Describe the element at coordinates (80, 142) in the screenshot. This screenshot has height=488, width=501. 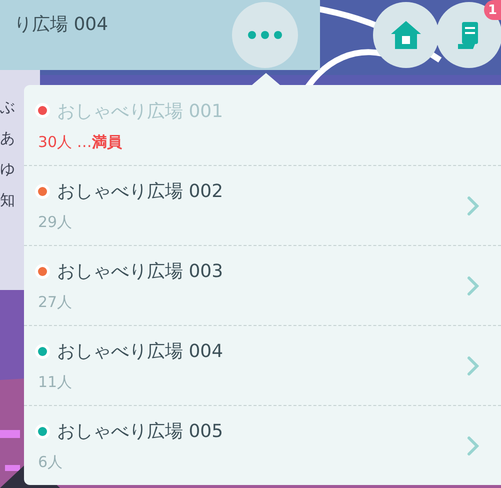
I see `member-count: 30人 …満員` at that location.